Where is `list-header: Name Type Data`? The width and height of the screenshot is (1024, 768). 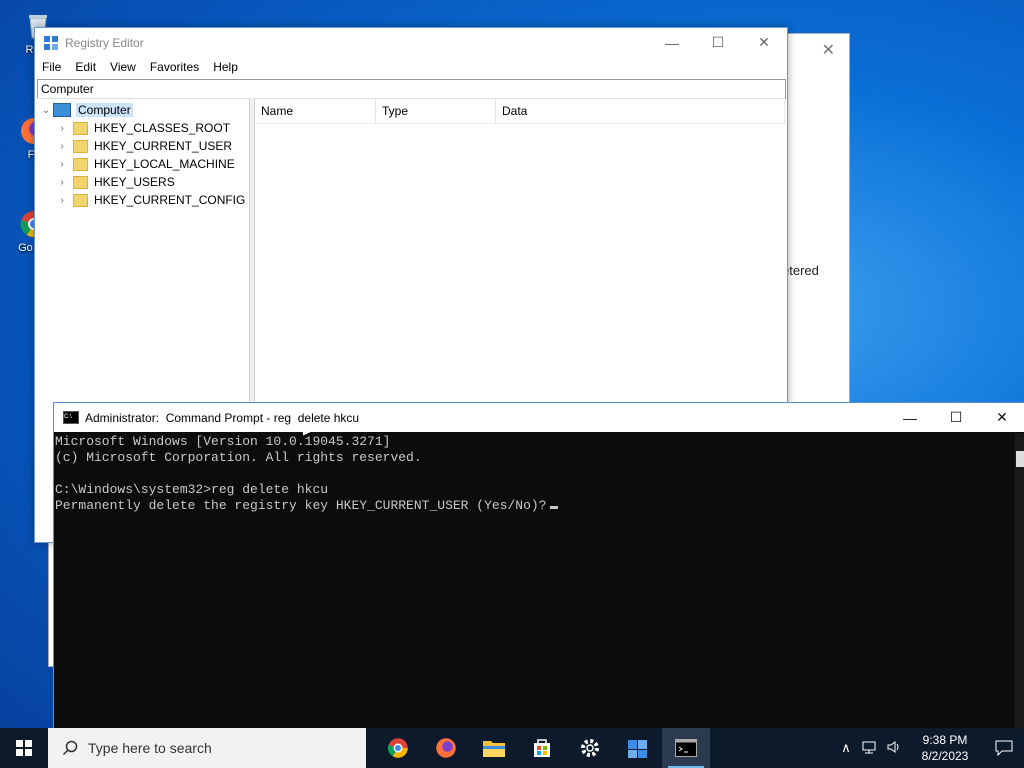 list-header: Name Type Data is located at coordinates (520, 111).